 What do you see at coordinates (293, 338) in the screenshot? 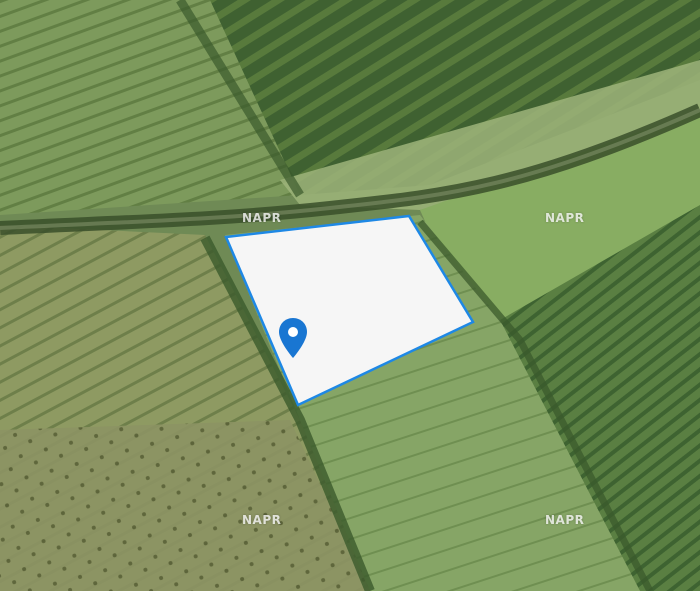
I see `map-pin-icon` at bounding box center [293, 338].